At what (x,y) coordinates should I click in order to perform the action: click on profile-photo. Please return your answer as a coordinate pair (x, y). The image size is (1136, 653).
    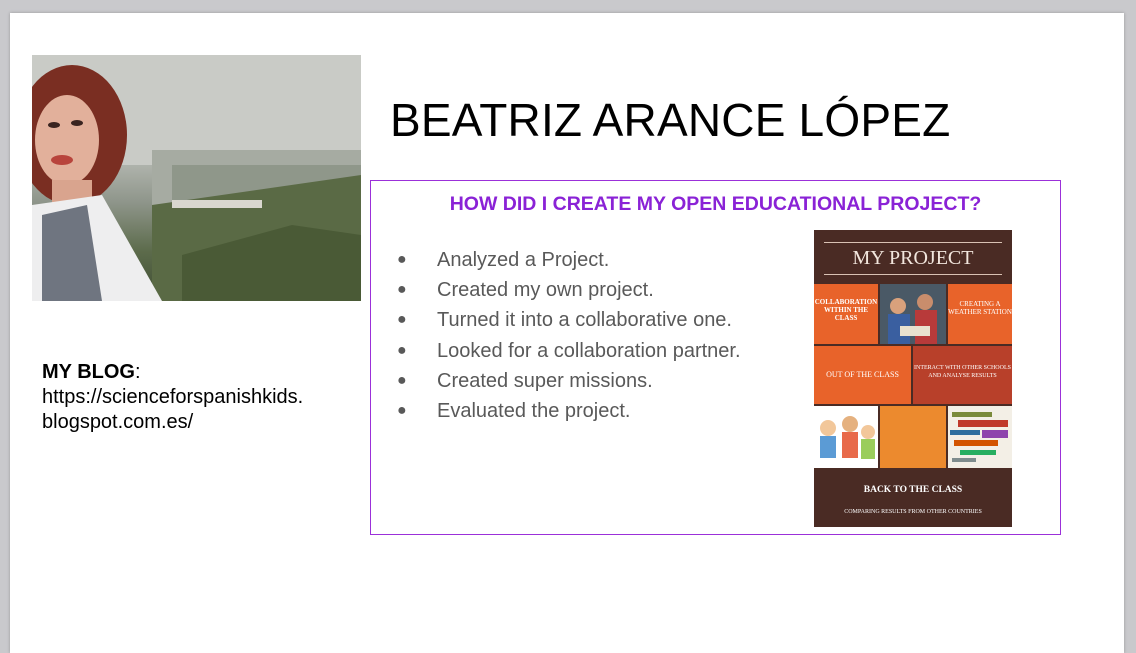
    Looking at the image, I should click on (196, 178).